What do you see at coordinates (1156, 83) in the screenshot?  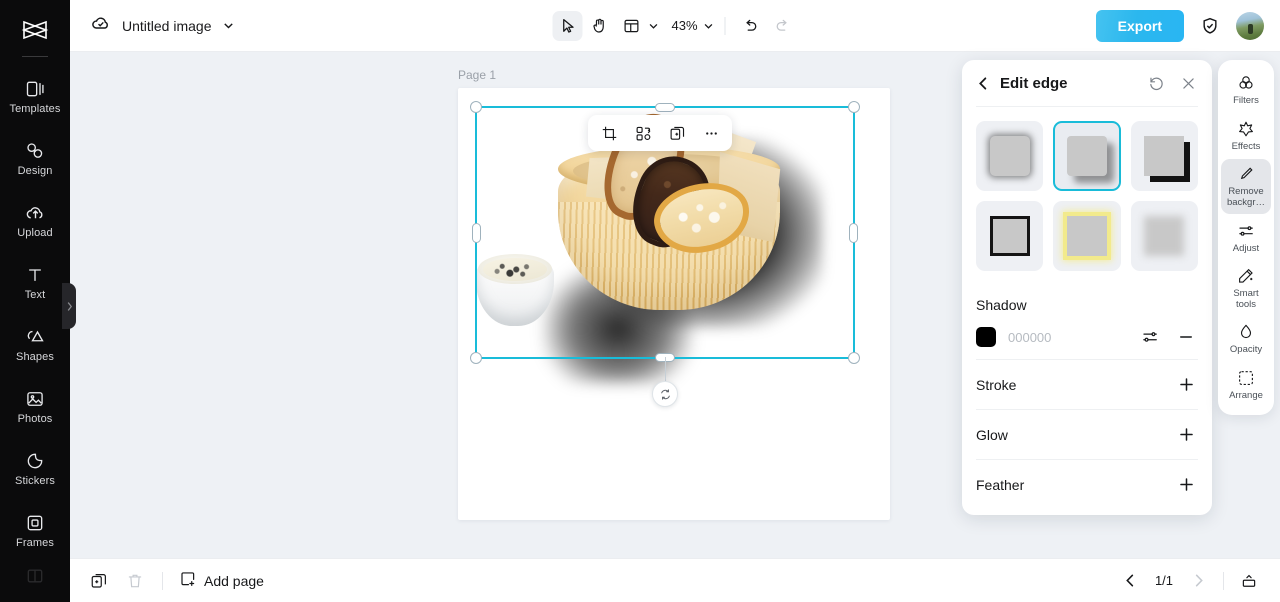 I see `reset-icon` at bounding box center [1156, 83].